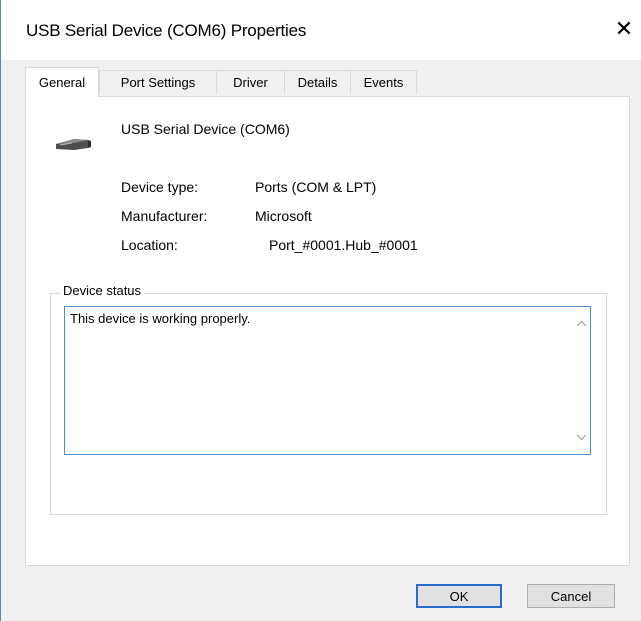  I want to click on close-button: ✕, so click(624, 29).